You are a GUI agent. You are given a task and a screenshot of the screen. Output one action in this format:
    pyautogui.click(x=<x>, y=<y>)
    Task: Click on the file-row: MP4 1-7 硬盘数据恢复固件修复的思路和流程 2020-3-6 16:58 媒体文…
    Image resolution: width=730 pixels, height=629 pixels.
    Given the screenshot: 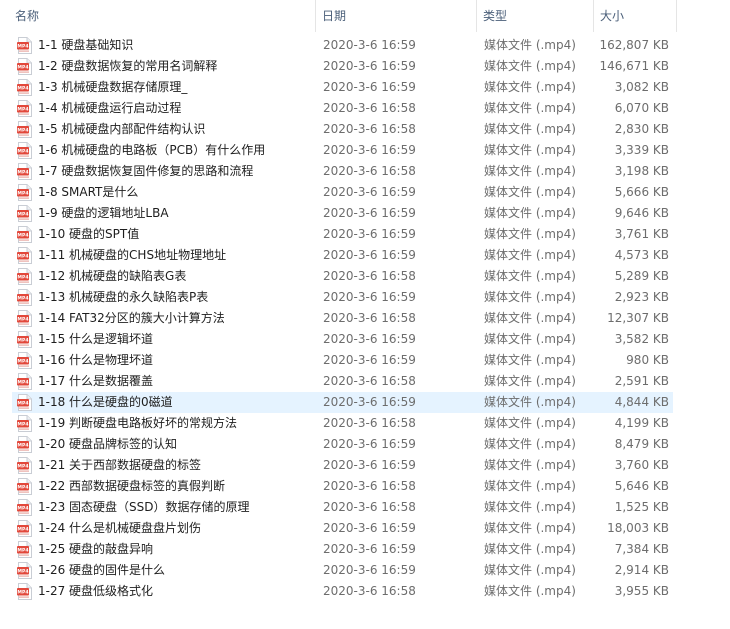 What is the action you would take?
    pyautogui.click(x=365, y=171)
    